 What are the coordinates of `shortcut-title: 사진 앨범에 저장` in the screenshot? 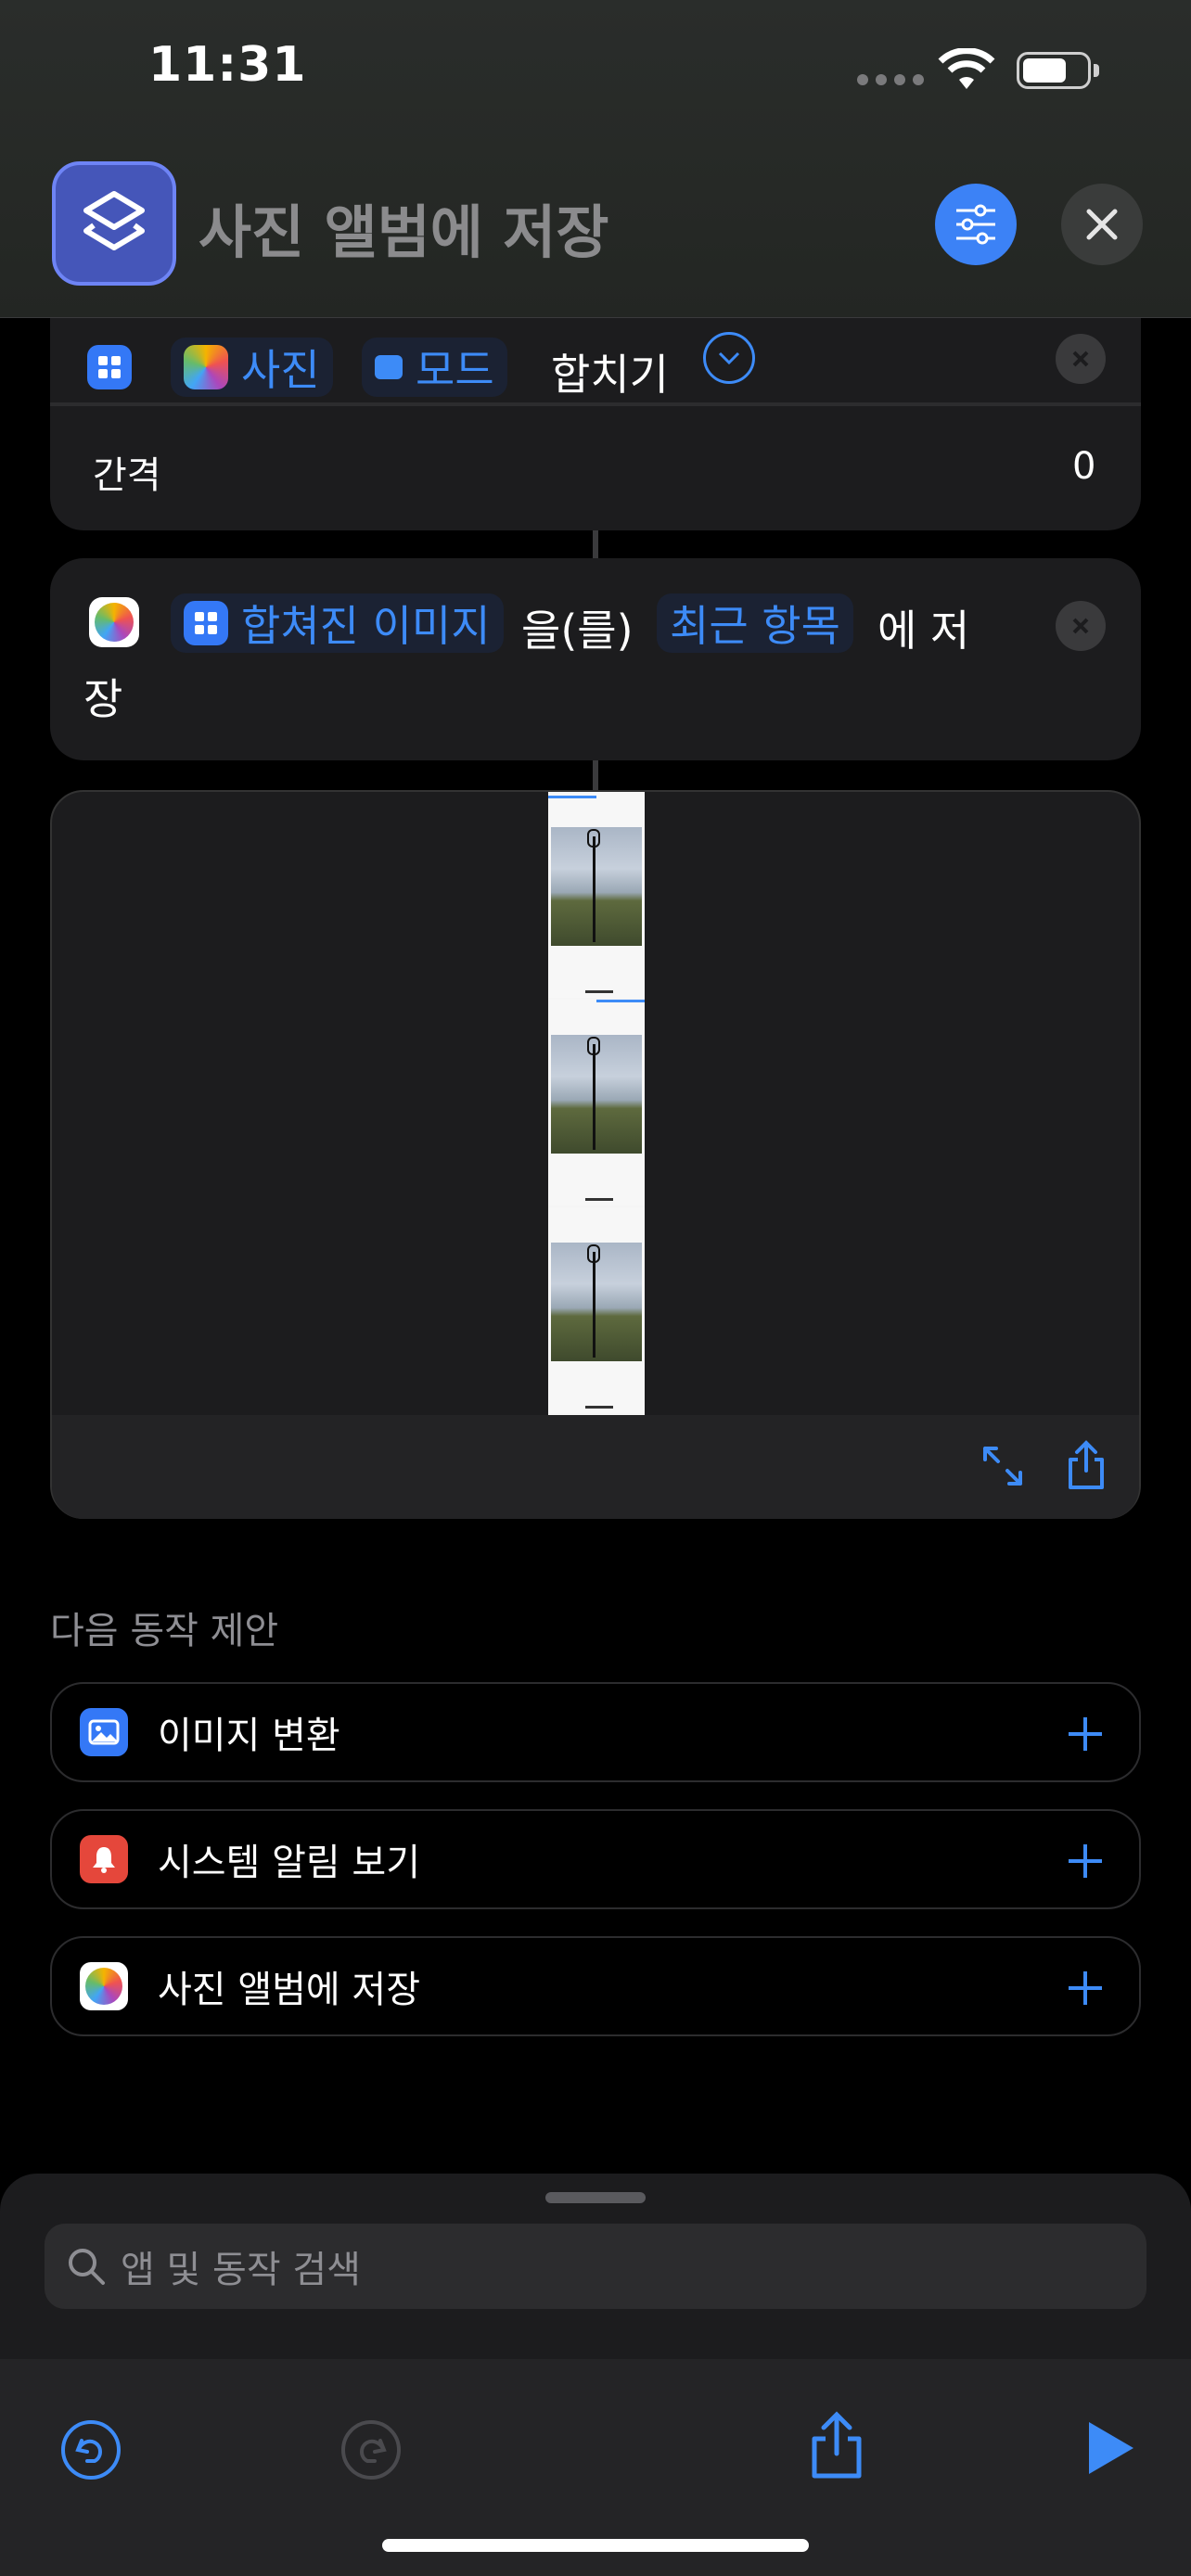 It's located at (403, 227).